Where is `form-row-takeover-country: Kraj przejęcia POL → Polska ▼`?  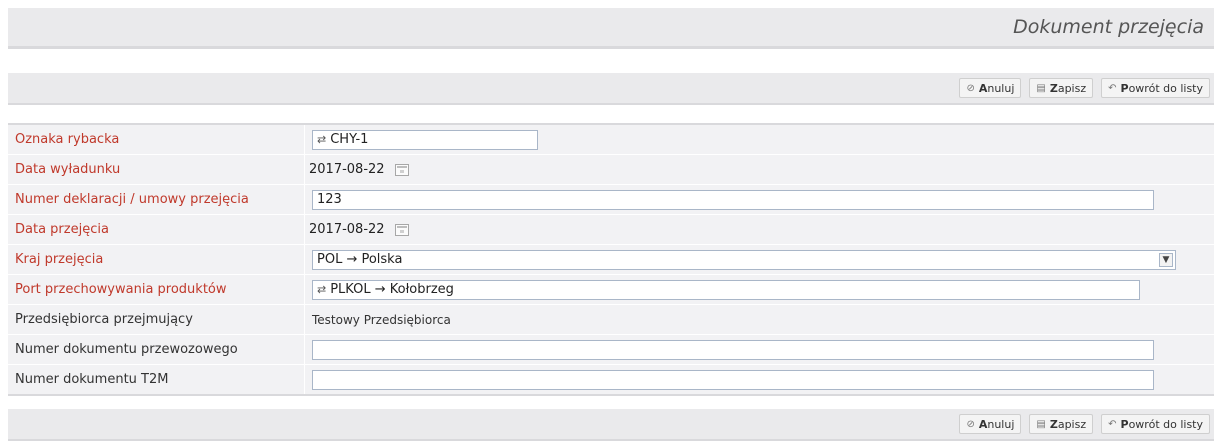 form-row-takeover-country: Kraj przejęcia POL → Polska ▼ is located at coordinates (611, 260).